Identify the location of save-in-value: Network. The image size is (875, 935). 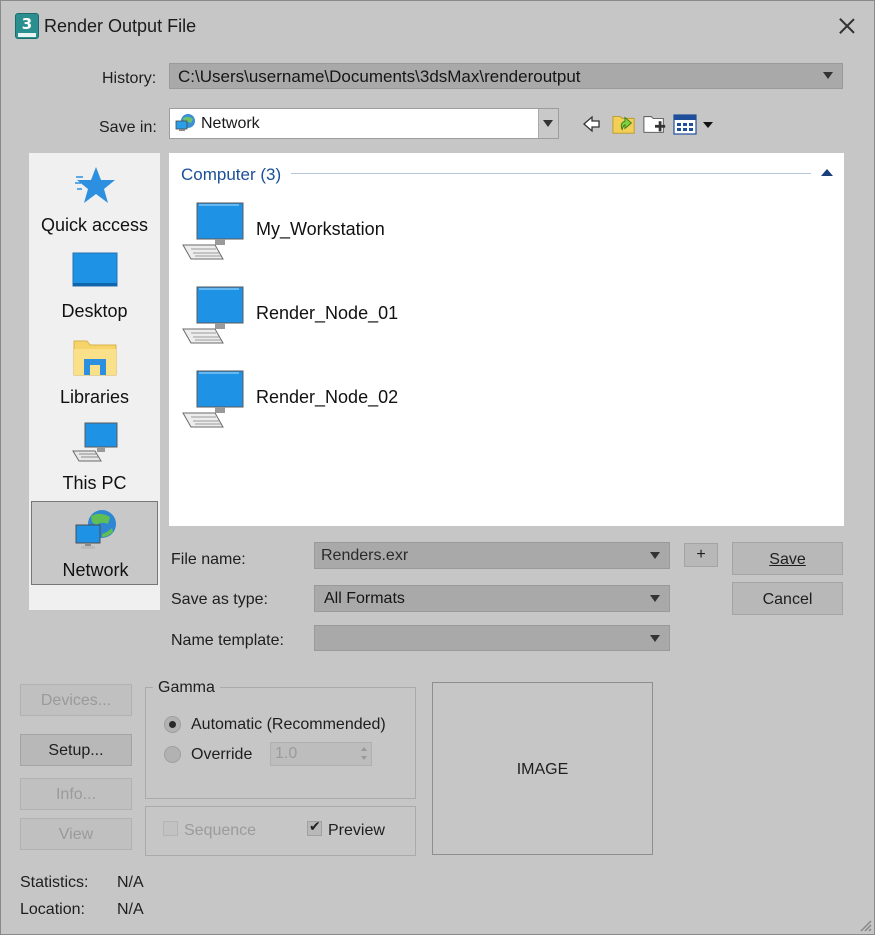
(230, 123).